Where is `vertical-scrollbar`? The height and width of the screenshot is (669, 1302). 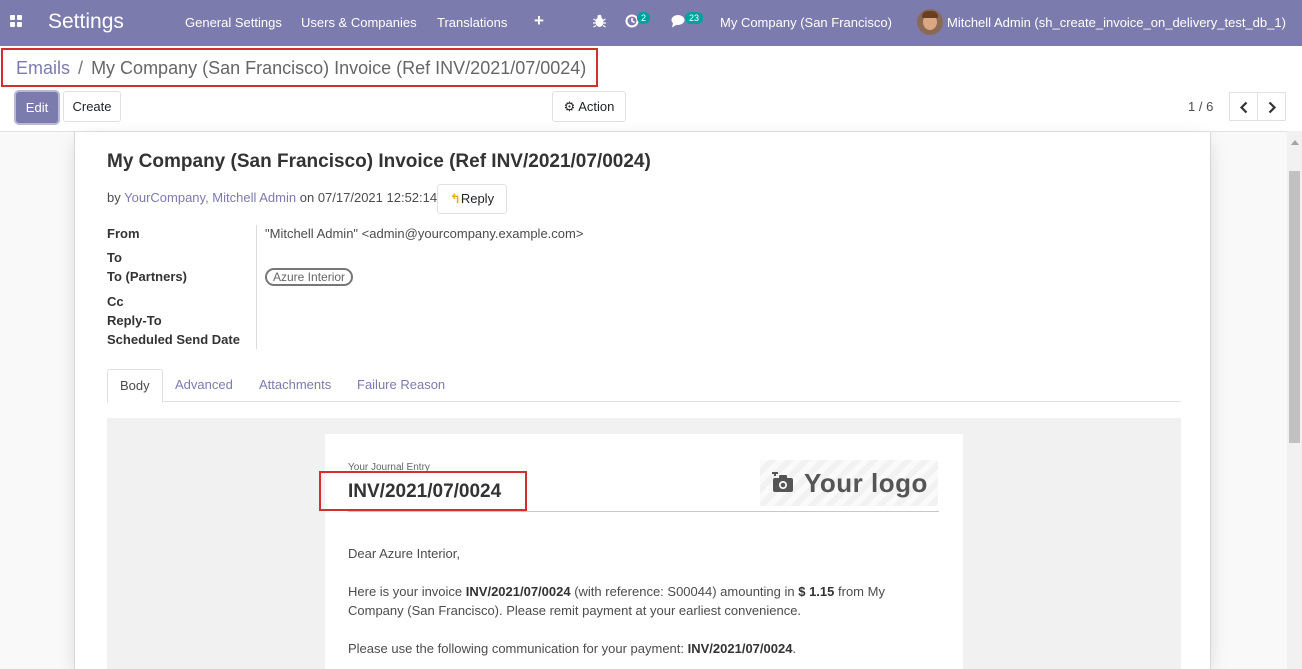
vertical-scrollbar is located at coordinates (1294, 400).